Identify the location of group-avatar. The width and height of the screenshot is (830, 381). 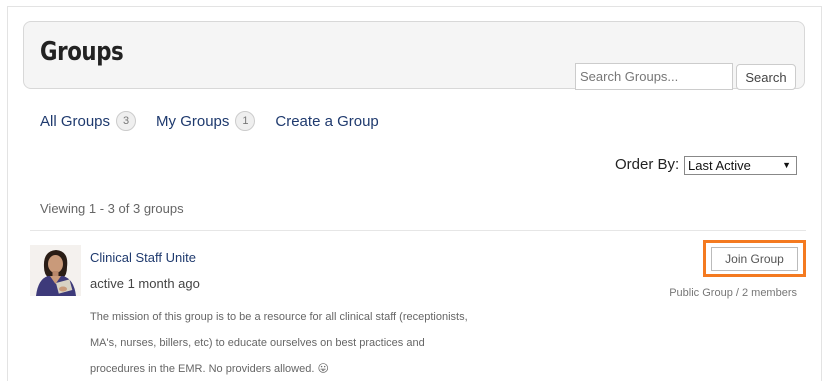
(55, 270).